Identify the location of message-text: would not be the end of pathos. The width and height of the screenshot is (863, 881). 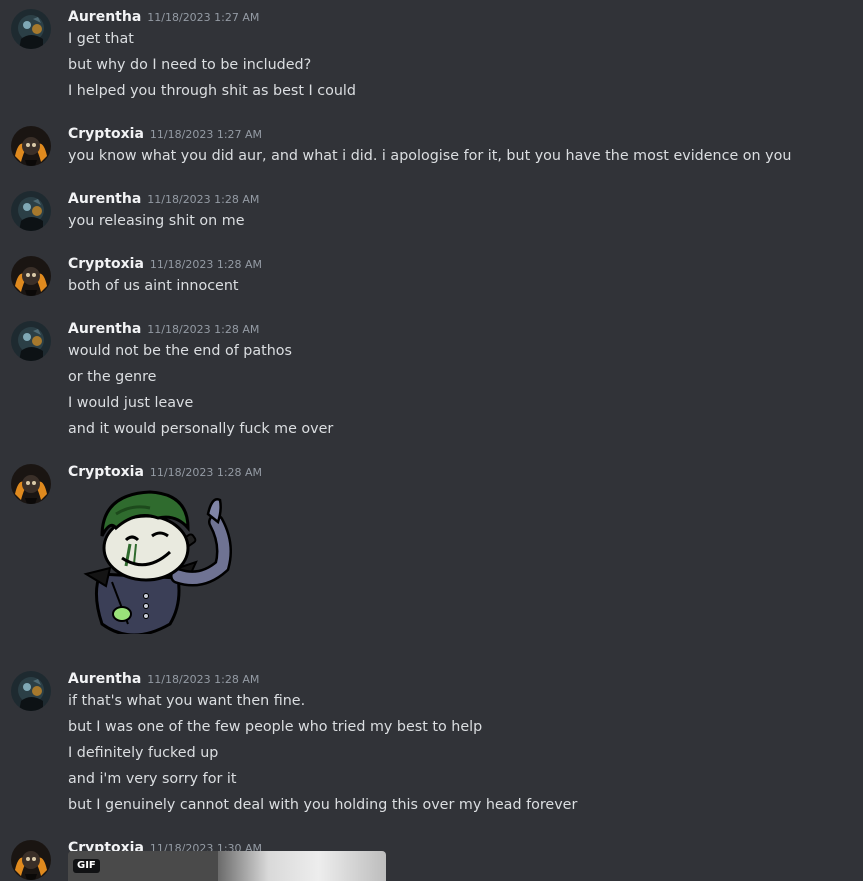
(180, 351).